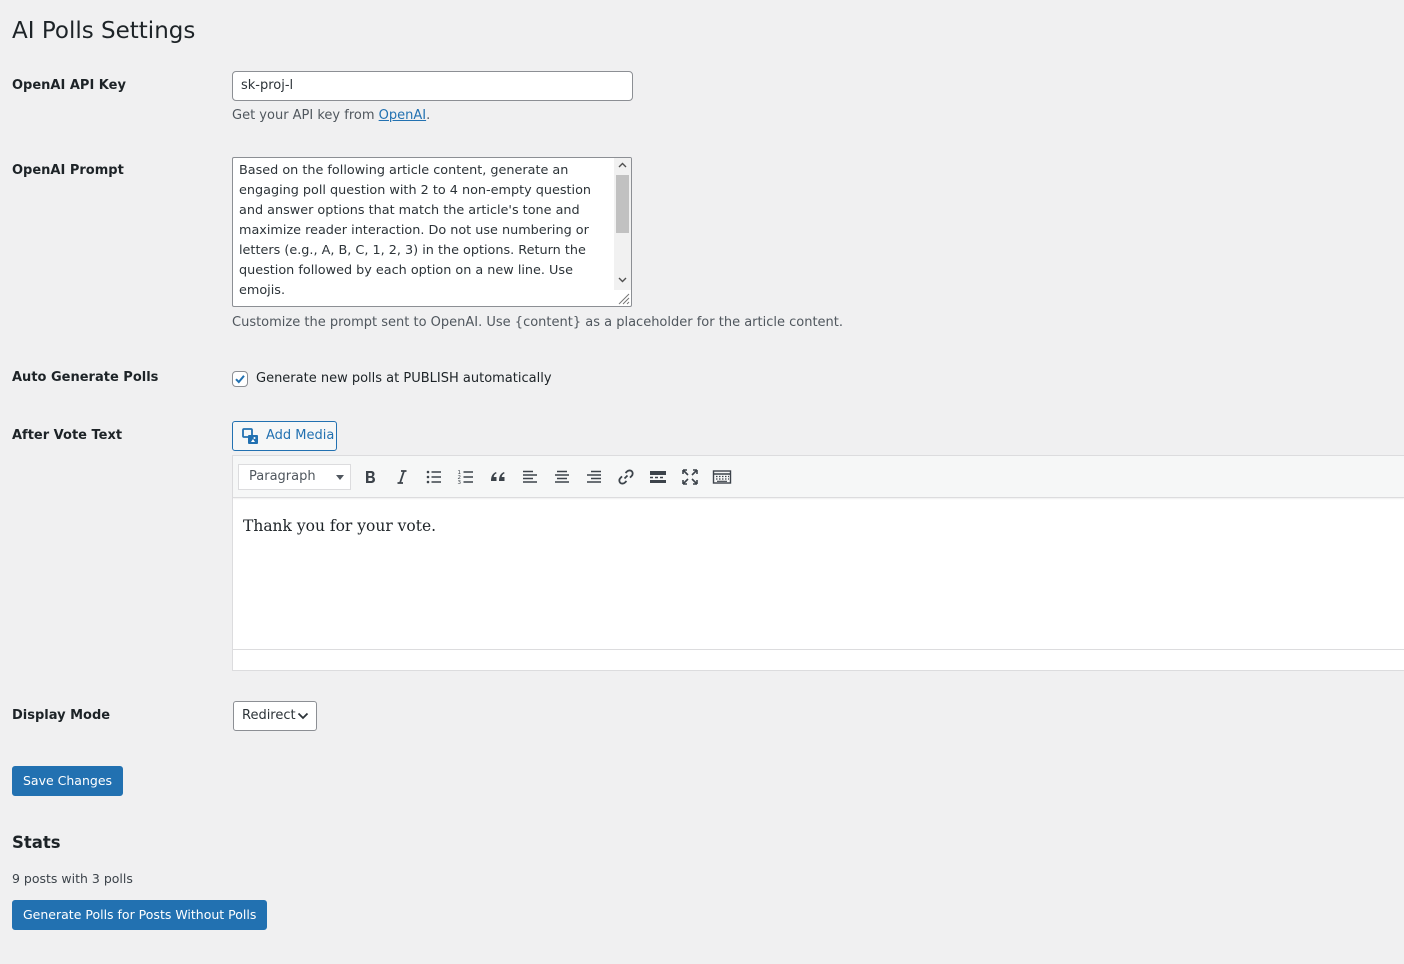 This screenshot has height=964, width=1404. What do you see at coordinates (818, 659) in the screenshot?
I see `editor-statusbar` at bounding box center [818, 659].